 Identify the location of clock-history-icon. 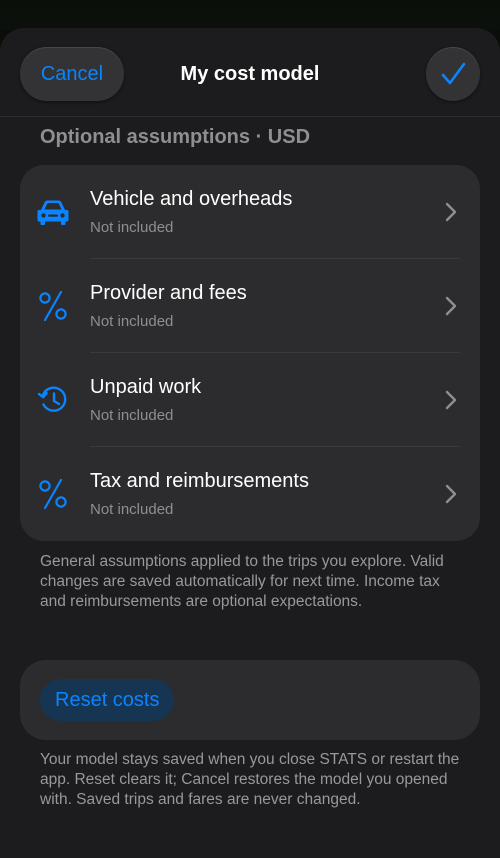
(53, 400).